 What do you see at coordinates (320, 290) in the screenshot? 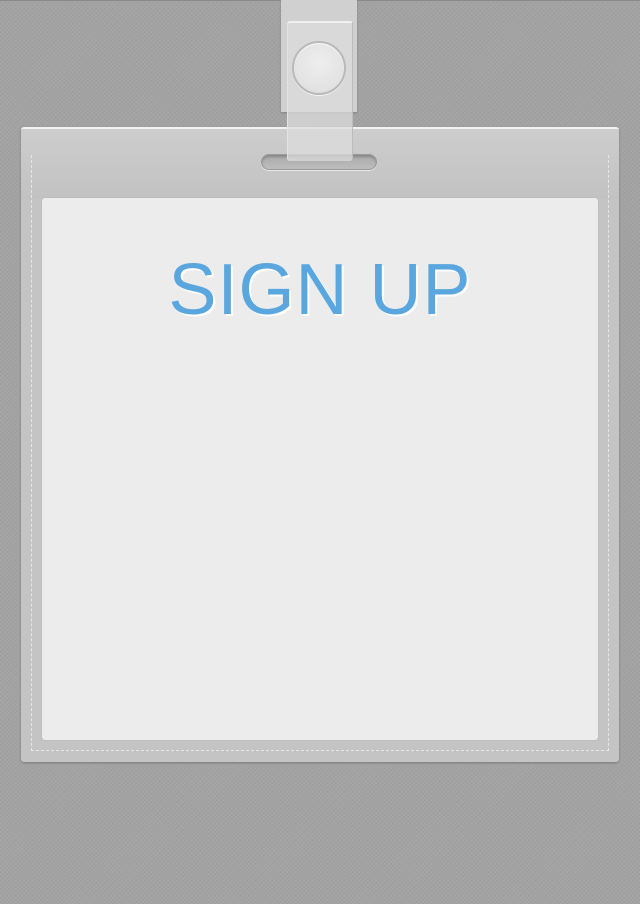
I see `page-title: SIGN UP` at bounding box center [320, 290].